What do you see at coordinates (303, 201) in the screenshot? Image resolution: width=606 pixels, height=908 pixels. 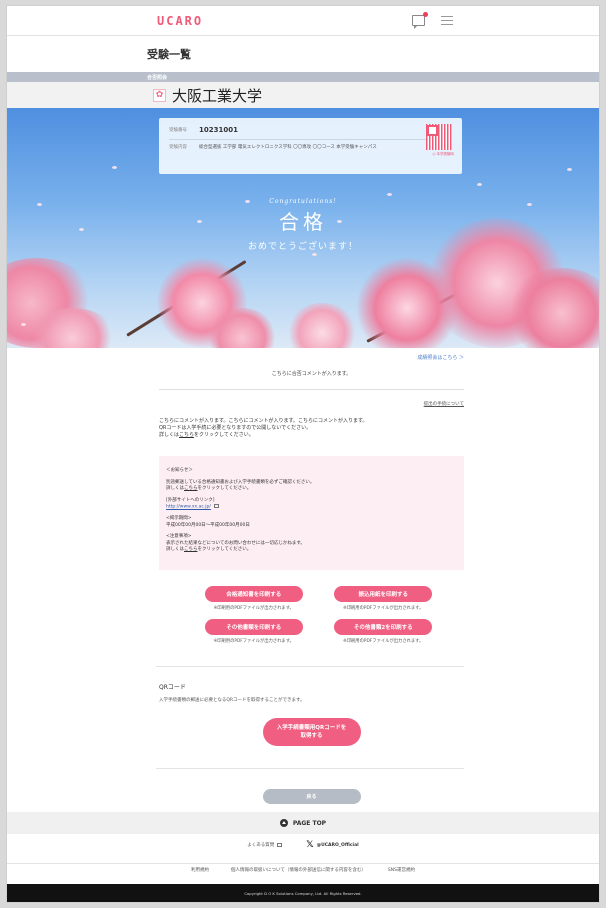 I see `congrats-text: Congratulations!` at bounding box center [303, 201].